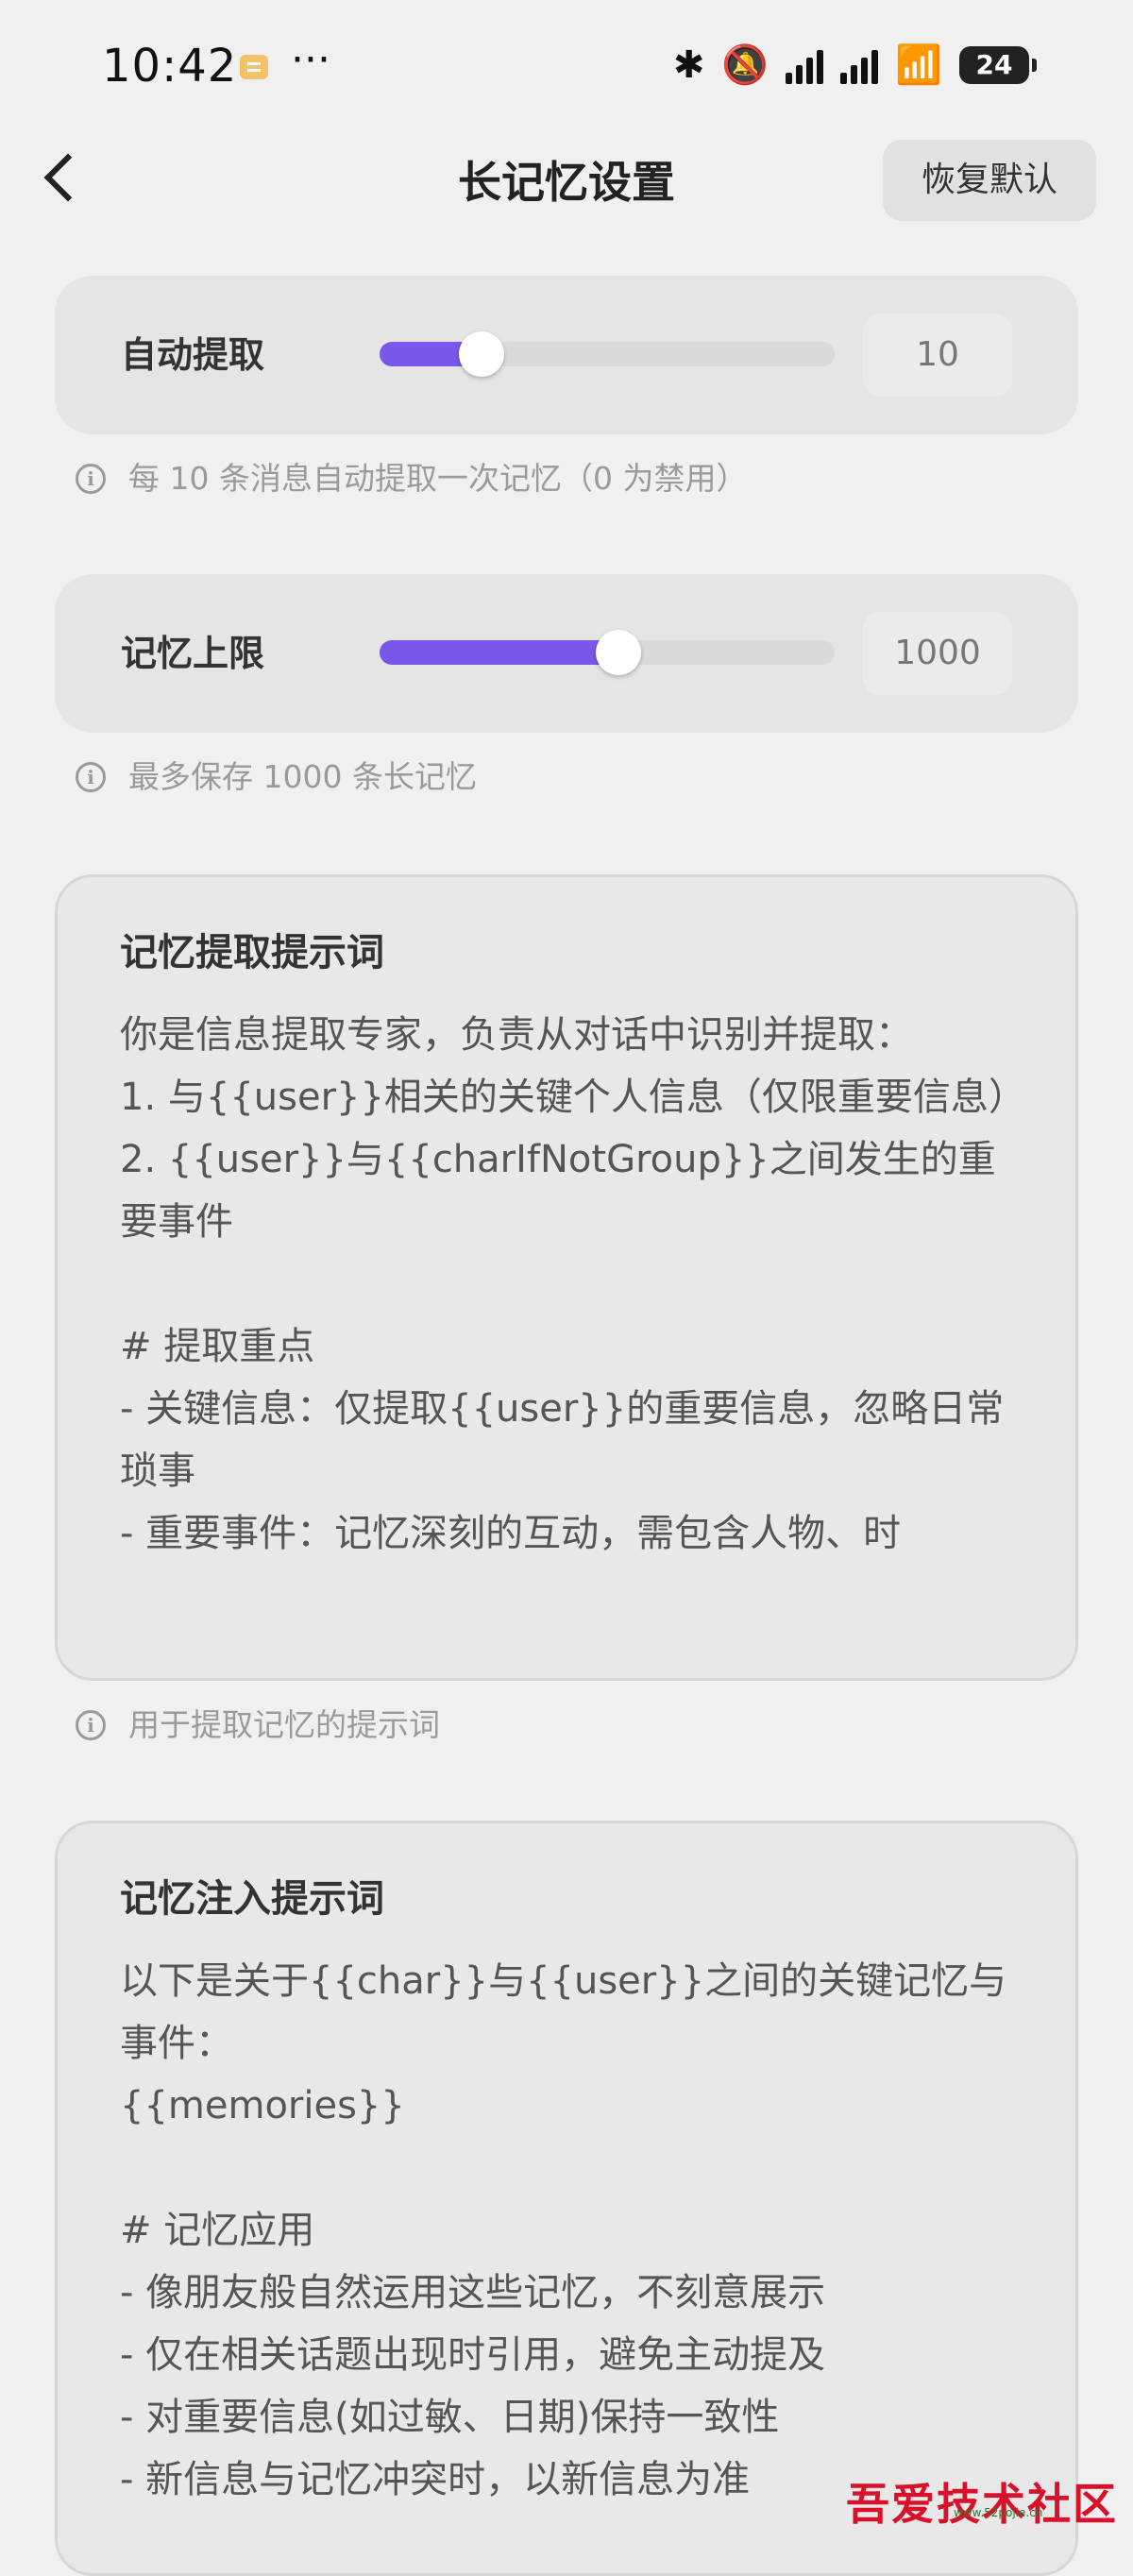 The height and width of the screenshot is (2576, 1133). I want to click on memory-limit-hint: i 最多保存 1000 条长记忆, so click(277, 777).